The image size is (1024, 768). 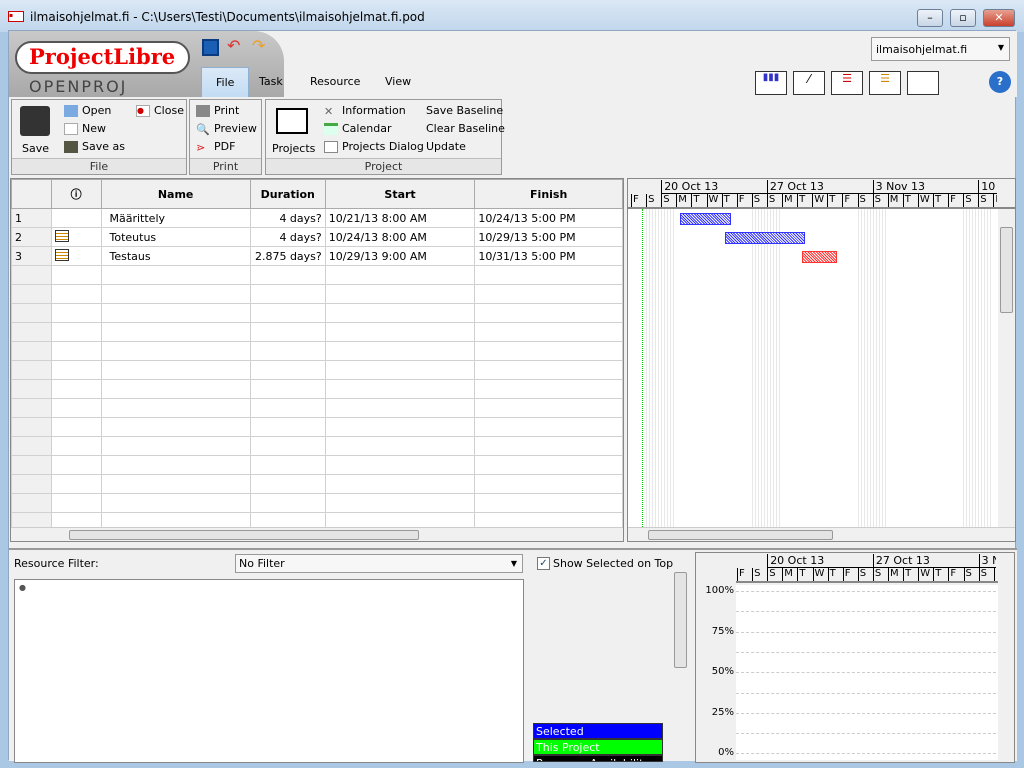 What do you see at coordinates (464, 110) in the screenshot?
I see `save-baseline-button: Save Baseline` at bounding box center [464, 110].